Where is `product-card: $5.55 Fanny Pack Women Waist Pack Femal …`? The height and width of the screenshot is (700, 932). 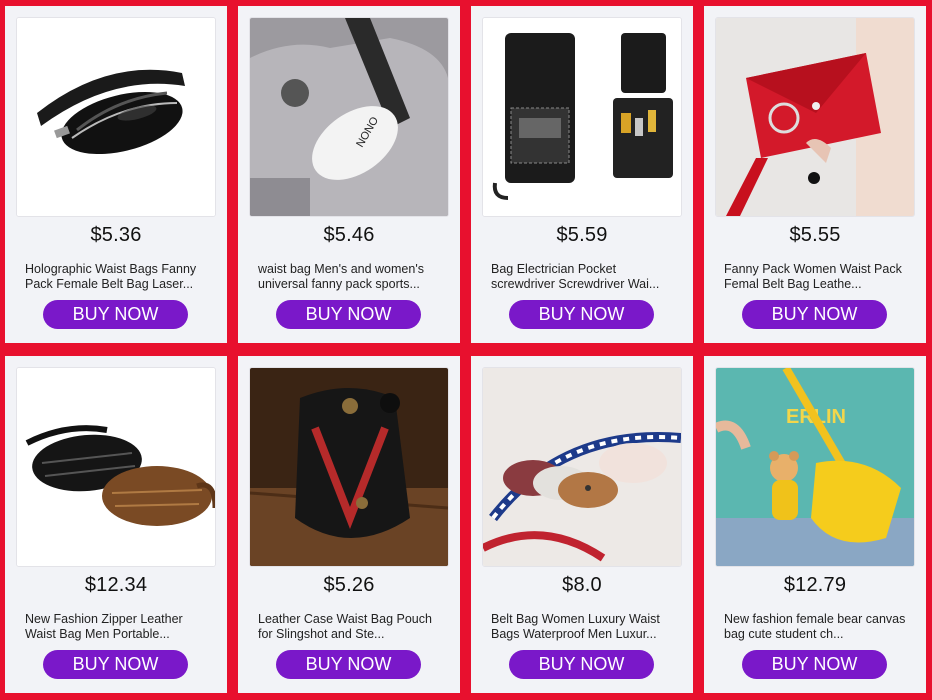
product-card: $5.55 Fanny Pack Women Waist Pack Femal … is located at coordinates (815, 174).